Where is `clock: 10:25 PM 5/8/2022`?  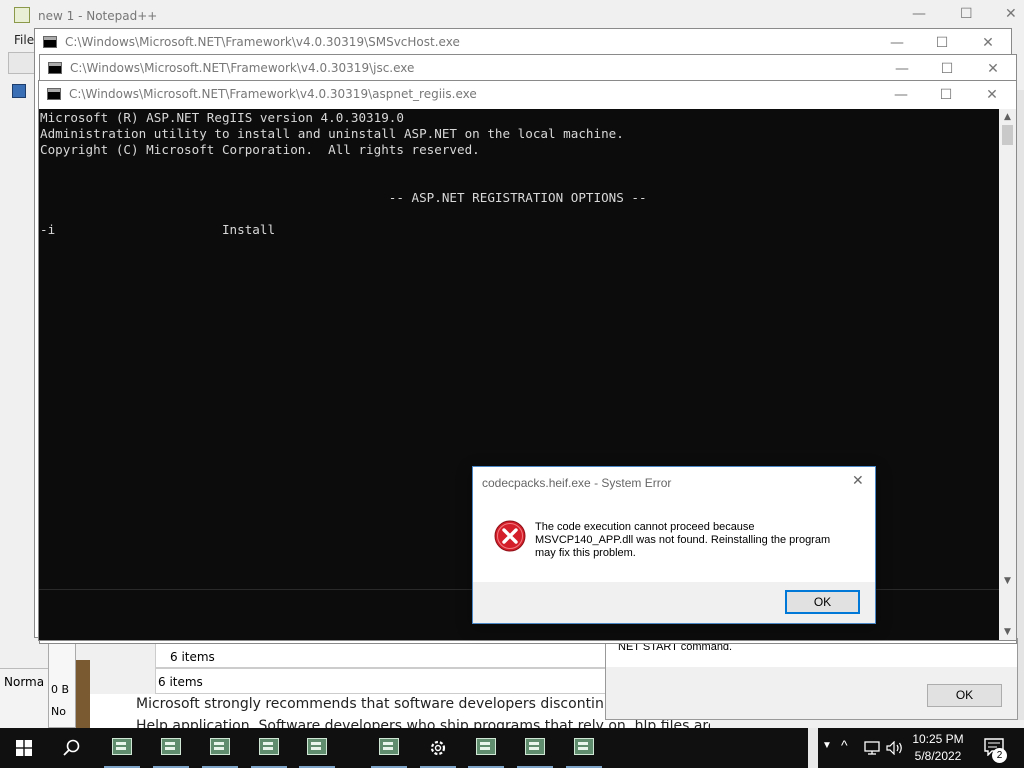 clock: 10:25 PM 5/8/2022 is located at coordinates (938, 748).